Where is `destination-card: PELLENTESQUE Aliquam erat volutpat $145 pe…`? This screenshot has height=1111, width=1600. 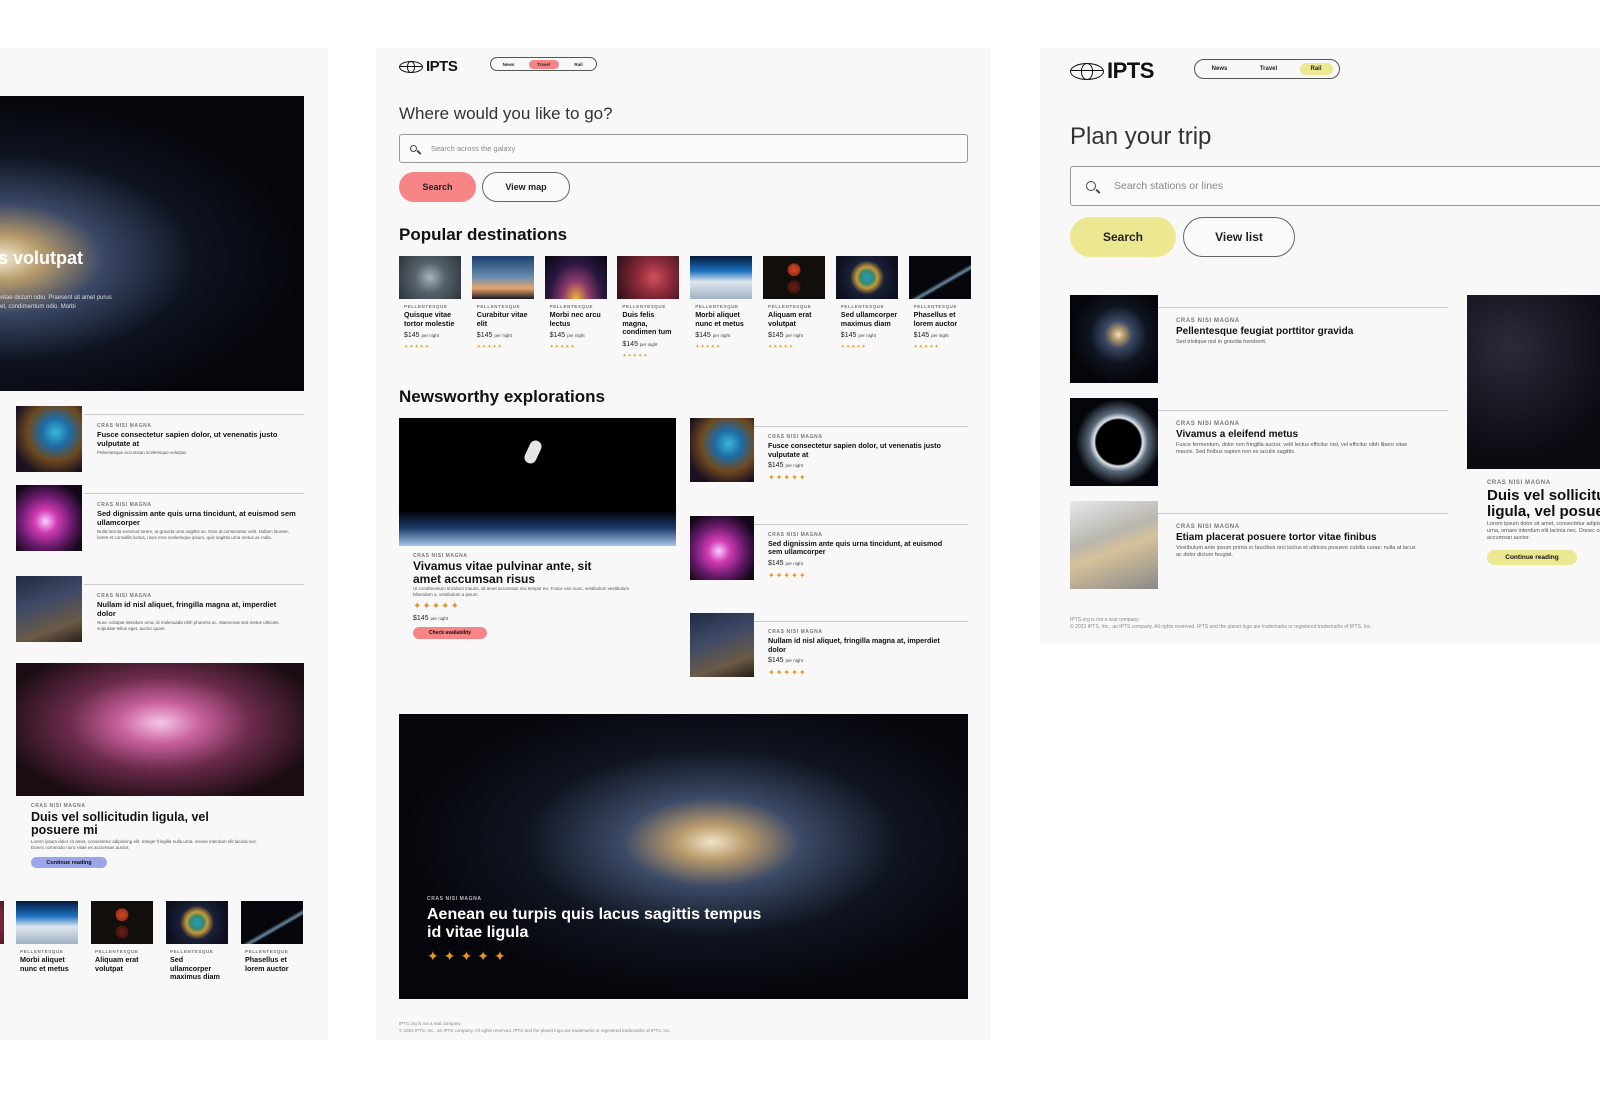 destination-card: PELLENTESQUE Aliquam erat volutpat $145 pe… is located at coordinates (794, 303).